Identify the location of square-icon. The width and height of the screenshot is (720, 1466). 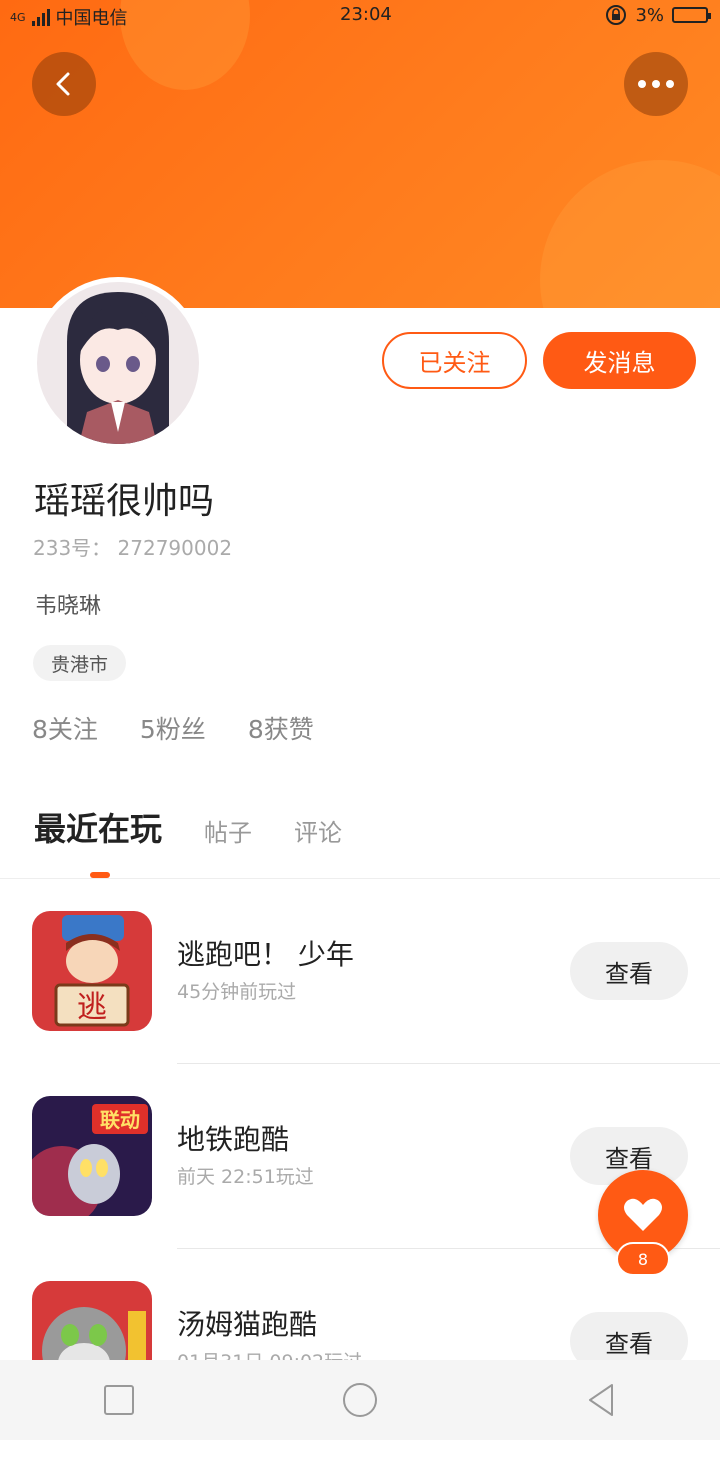
(119, 1400).